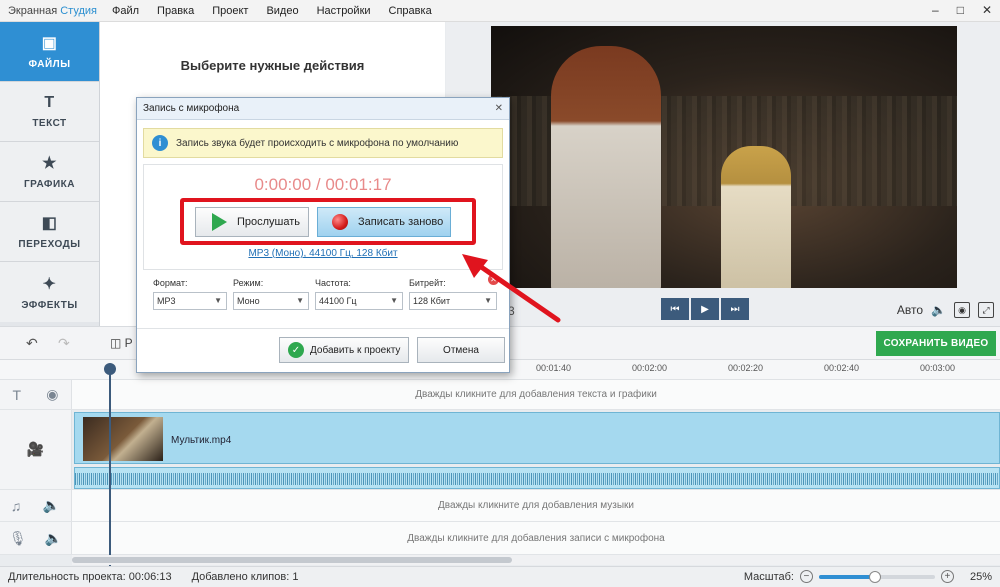 Image resolution: width=1000 pixels, height=587 pixels. Describe the element at coordinates (554, 368) in the screenshot. I see `ruler-tick: 00:01:40` at that location.